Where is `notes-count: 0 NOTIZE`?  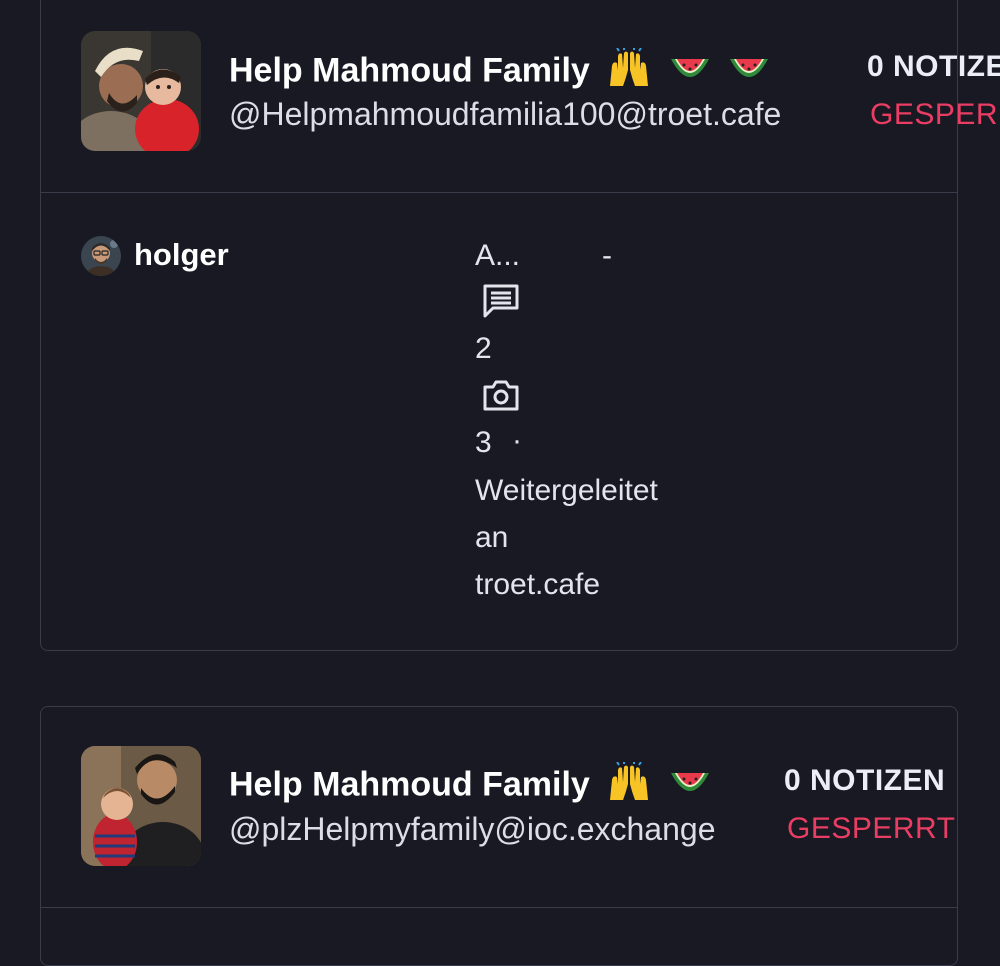 notes-count: 0 NOTIZE is located at coordinates (933, 67).